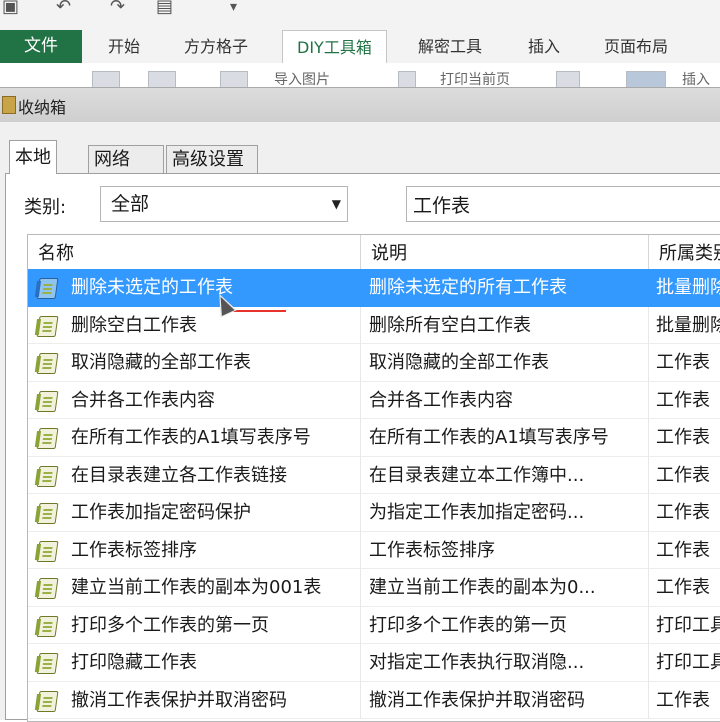 The height and width of the screenshot is (722, 720). What do you see at coordinates (636, 46) in the screenshot?
I see `tab-page-layout: 页面布局` at bounding box center [636, 46].